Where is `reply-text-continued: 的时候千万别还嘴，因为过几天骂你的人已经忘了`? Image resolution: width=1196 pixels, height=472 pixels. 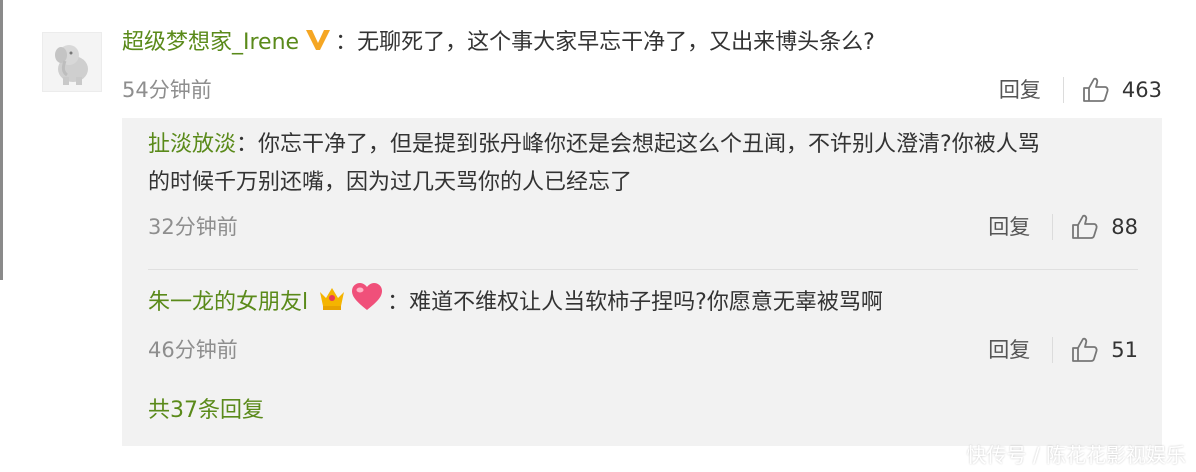
reply-text-continued: 的时候千万别还嘴，因为过几天骂你的人已经忘了 is located at coordinates (390, 182).